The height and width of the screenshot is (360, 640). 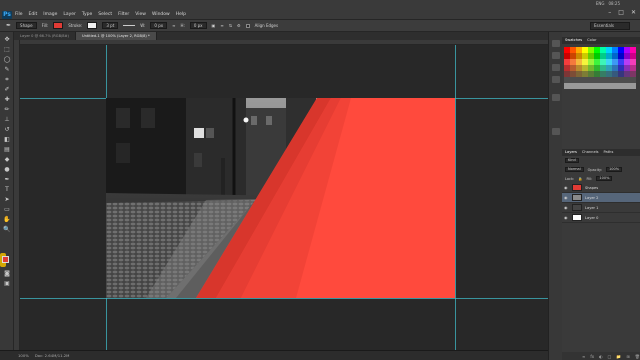 What do you see at coordinates (181, 14) in the screenshot?
I see `menu-help: Help` at bounding box center [181, 14].